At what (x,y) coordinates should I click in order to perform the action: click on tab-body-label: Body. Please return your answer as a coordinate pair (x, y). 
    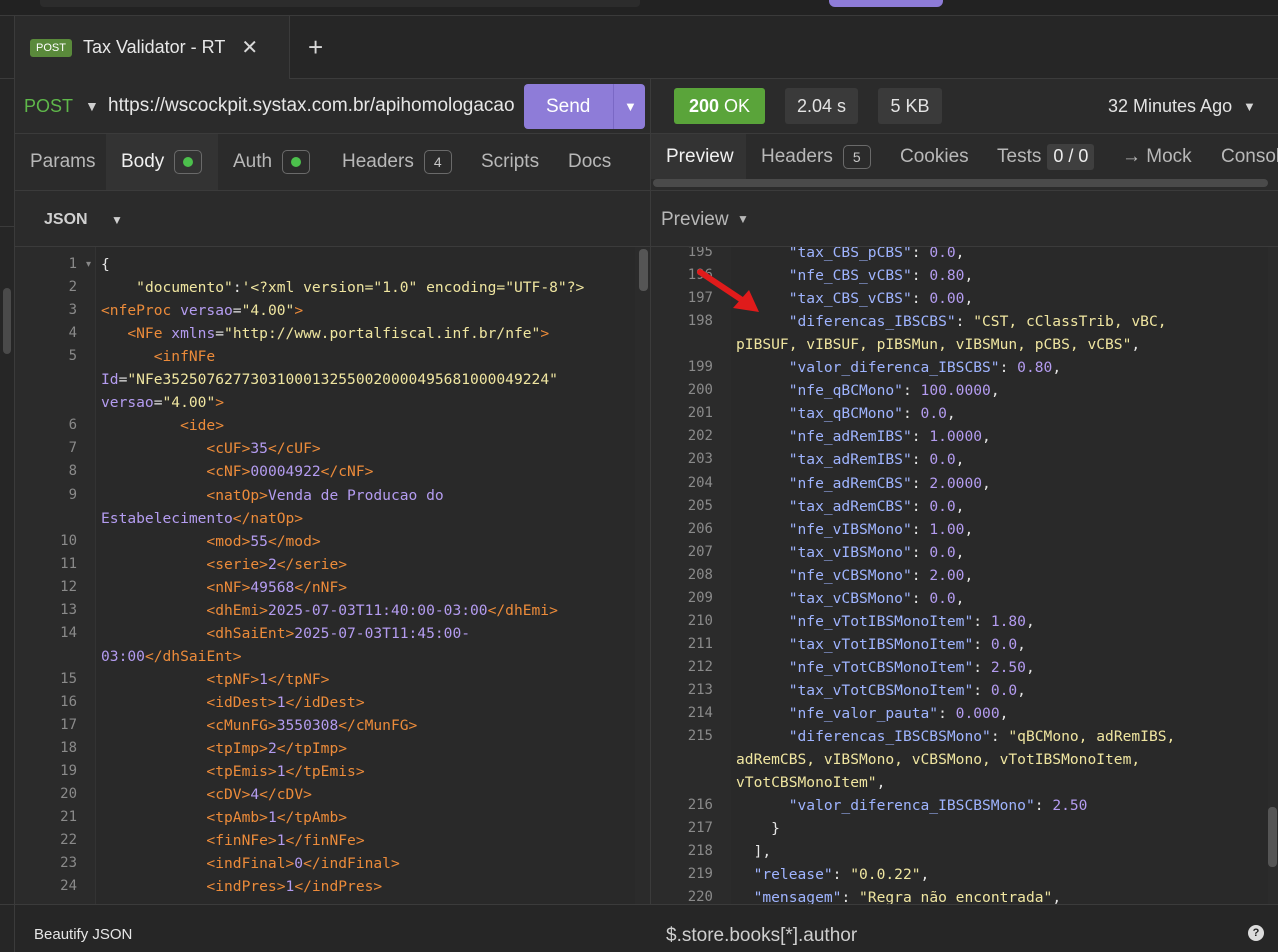
    Looking at the image, I should click on (143, 161).